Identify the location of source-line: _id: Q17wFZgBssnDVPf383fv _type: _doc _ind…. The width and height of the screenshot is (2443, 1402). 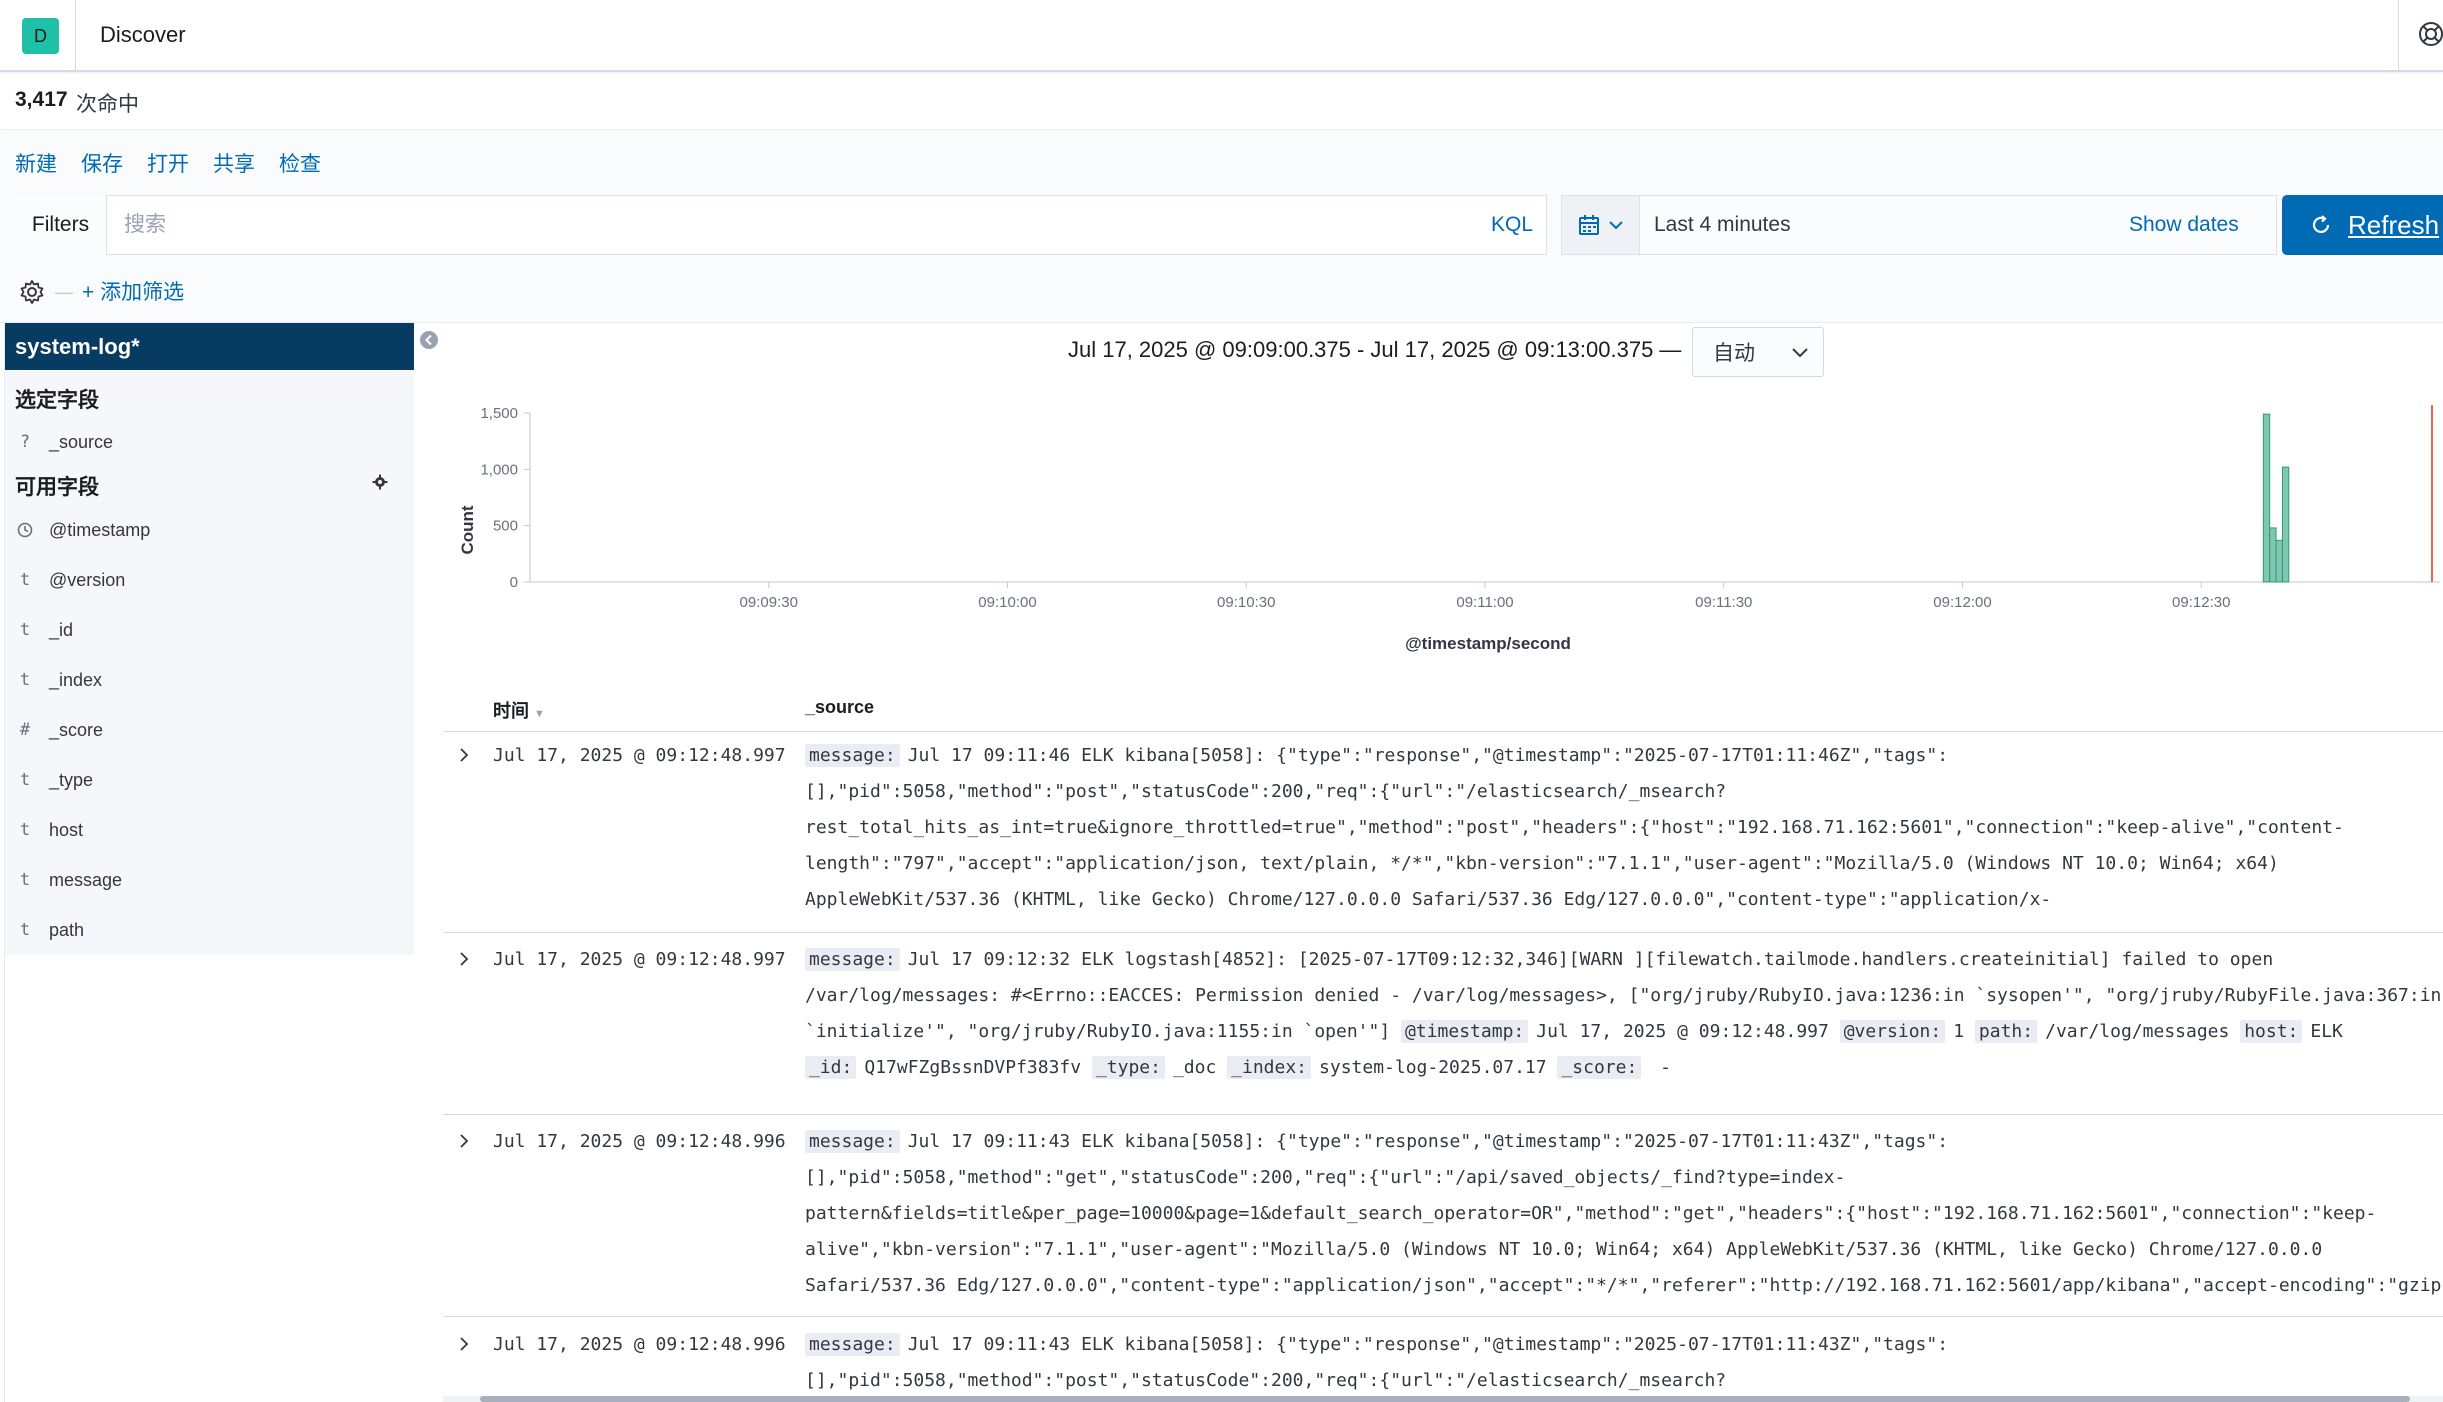
(1624, 1068).